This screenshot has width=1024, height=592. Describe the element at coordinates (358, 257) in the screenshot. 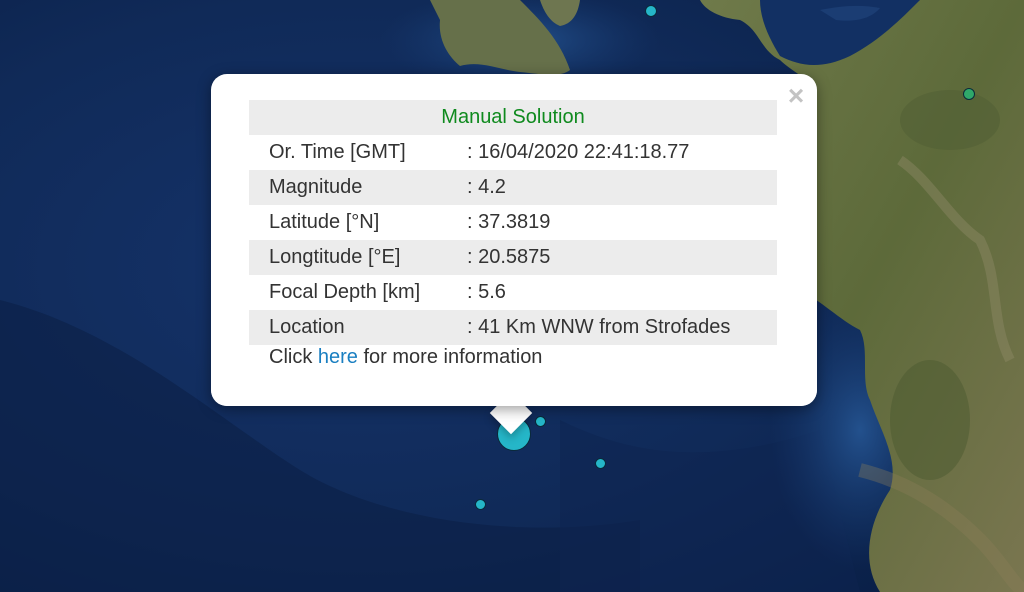

I see `info-label: Longtitude [°E]` at that location.